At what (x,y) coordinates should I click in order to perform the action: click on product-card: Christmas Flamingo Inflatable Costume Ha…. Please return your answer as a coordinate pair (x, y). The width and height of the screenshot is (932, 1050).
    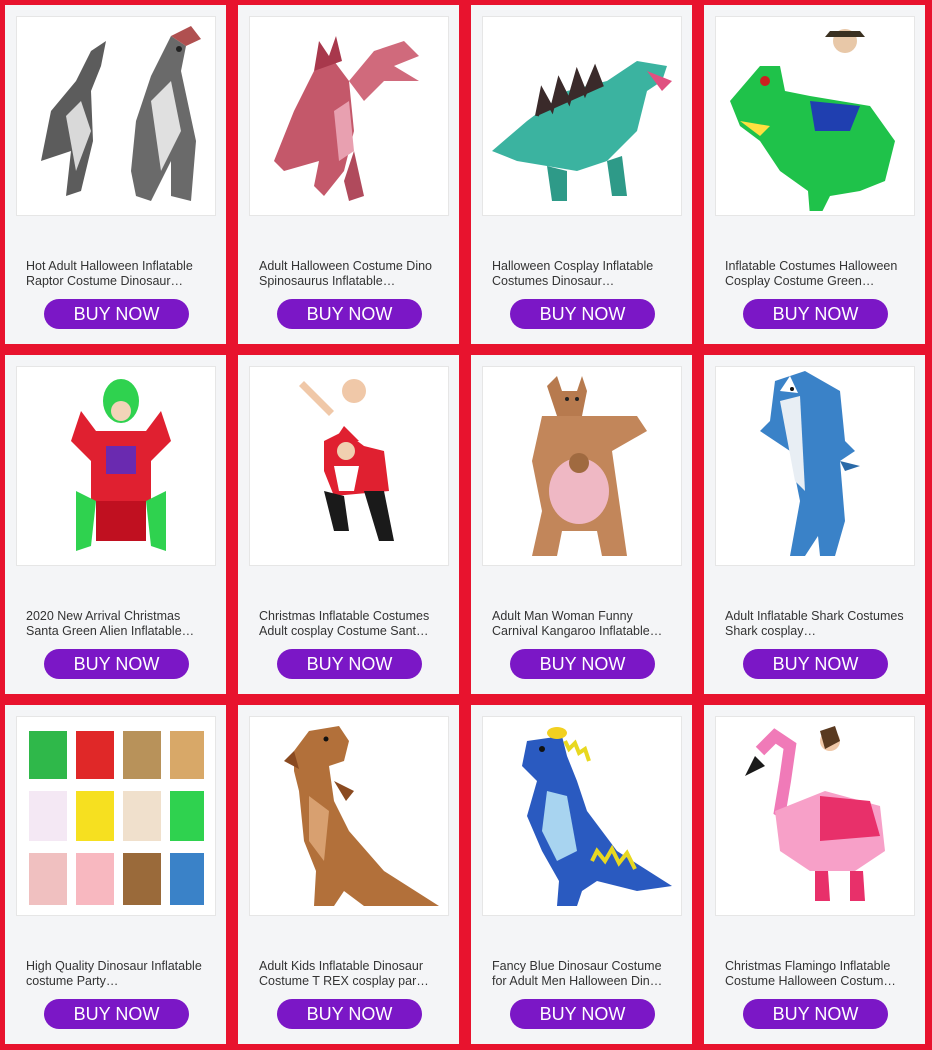
    Looking at the image, I should click on (814, 874).